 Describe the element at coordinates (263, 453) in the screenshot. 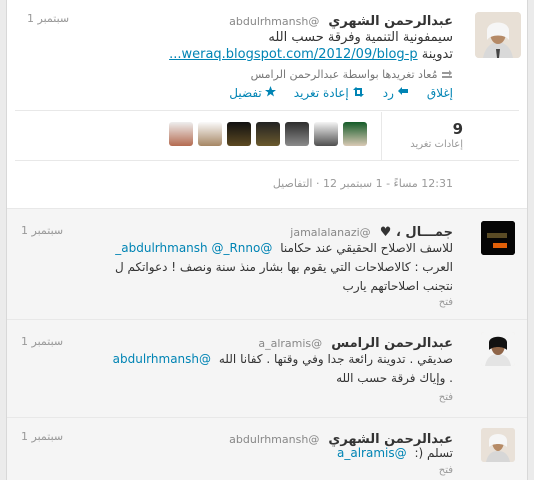

I see `reply-body: تسلم (: @a_alramis` at that location.